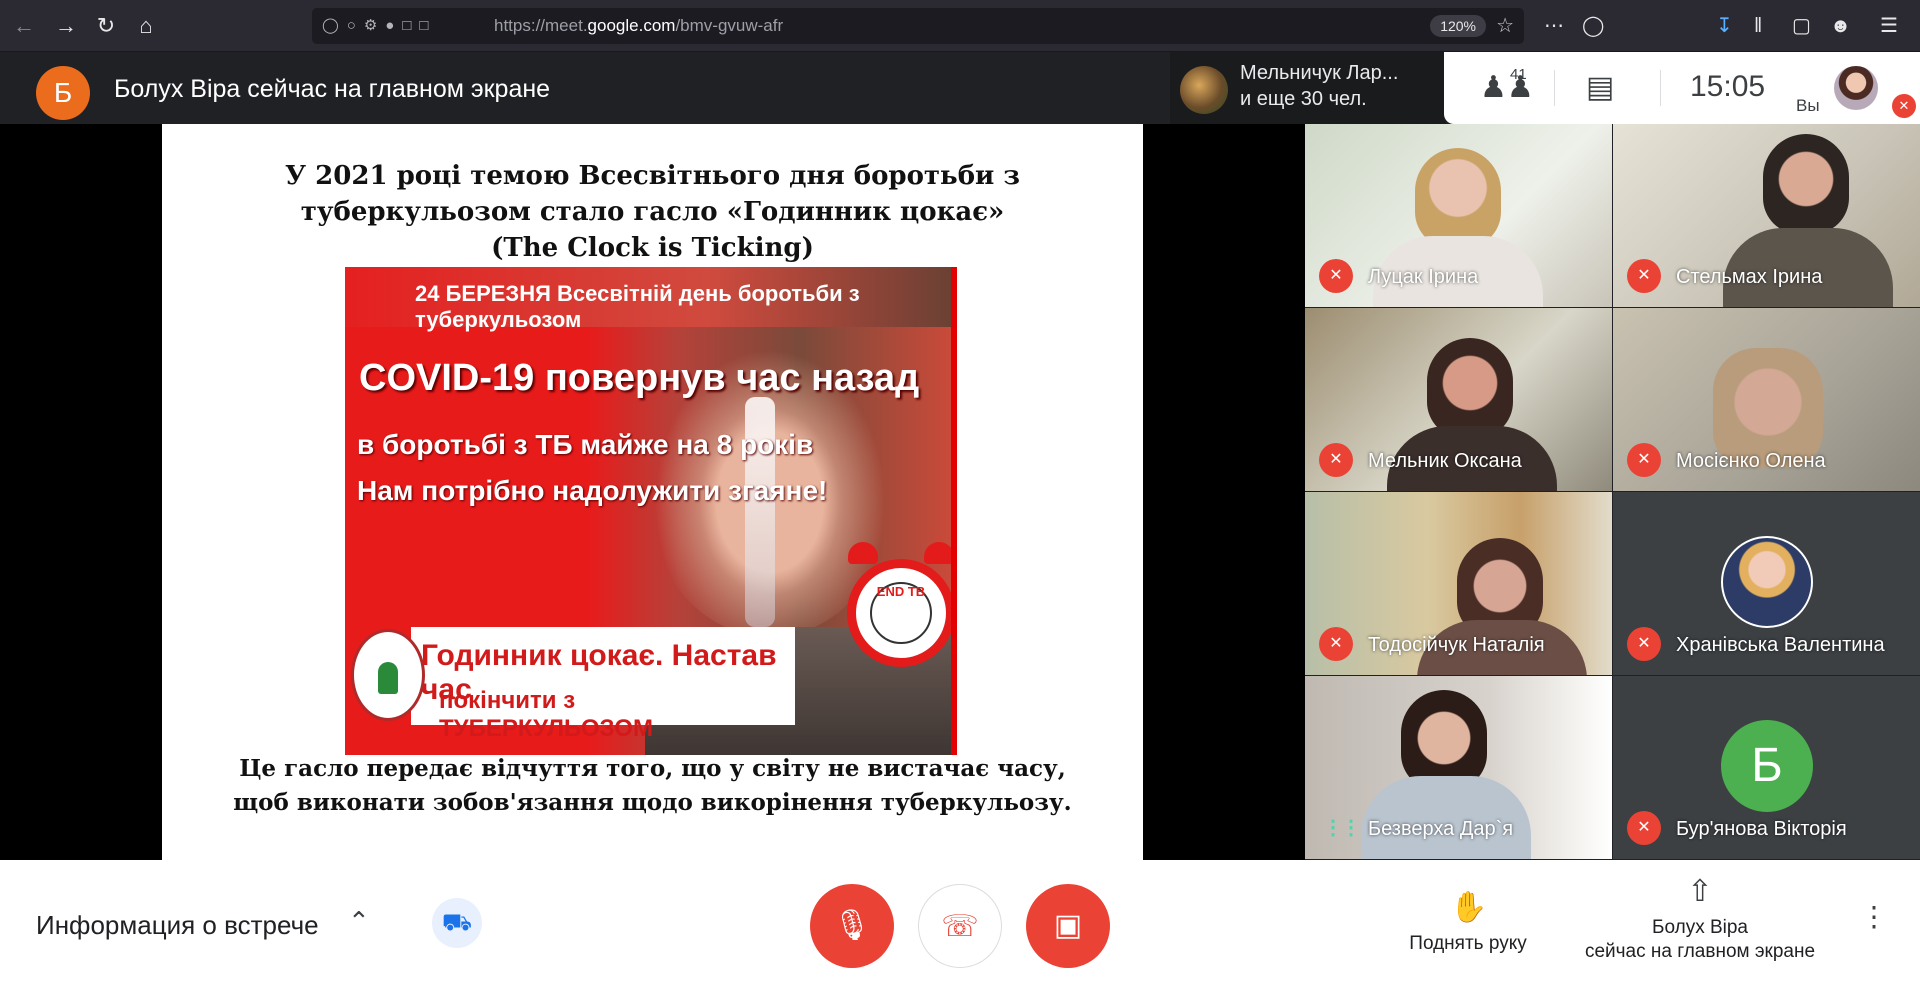 The image size is (1920, 987). I want to click on participant-name: Бур'янова Вікторія, so click(1761, 829).